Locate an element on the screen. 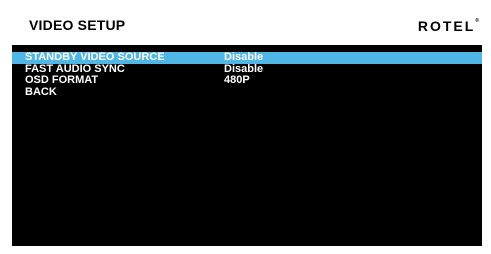 This screenshot has width=491, height=254. menu-item-value: Disable is located at coordinates (244, 57).